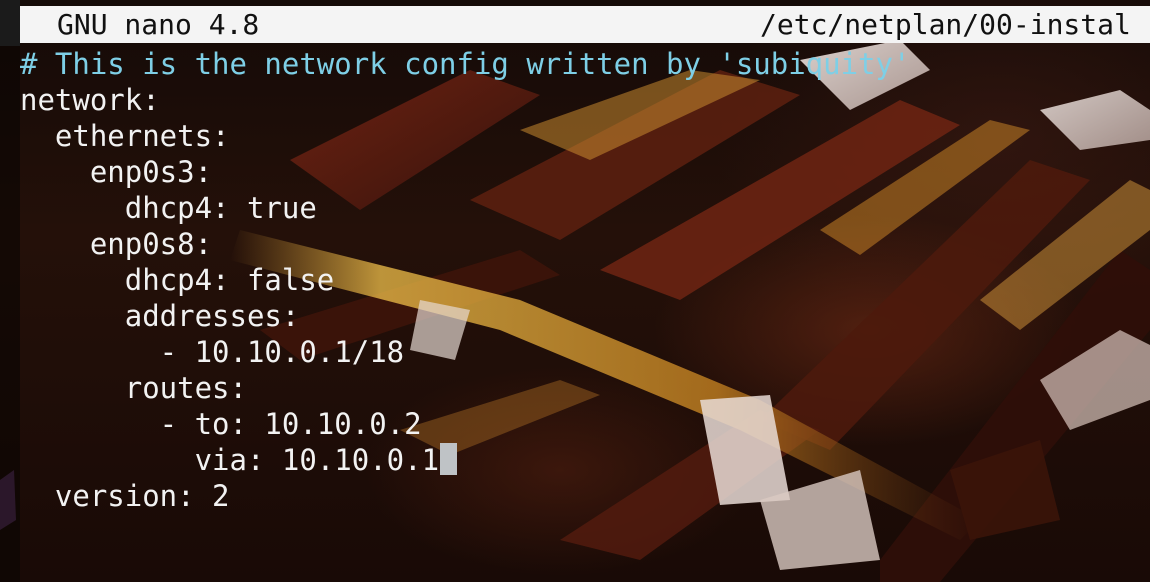 The width and height of the screenshot is (1150, 582). What do you see at coordinates (125, 496) in the screenshot?
I see `editor-line: version: 2` at bounding box center [125, 496].